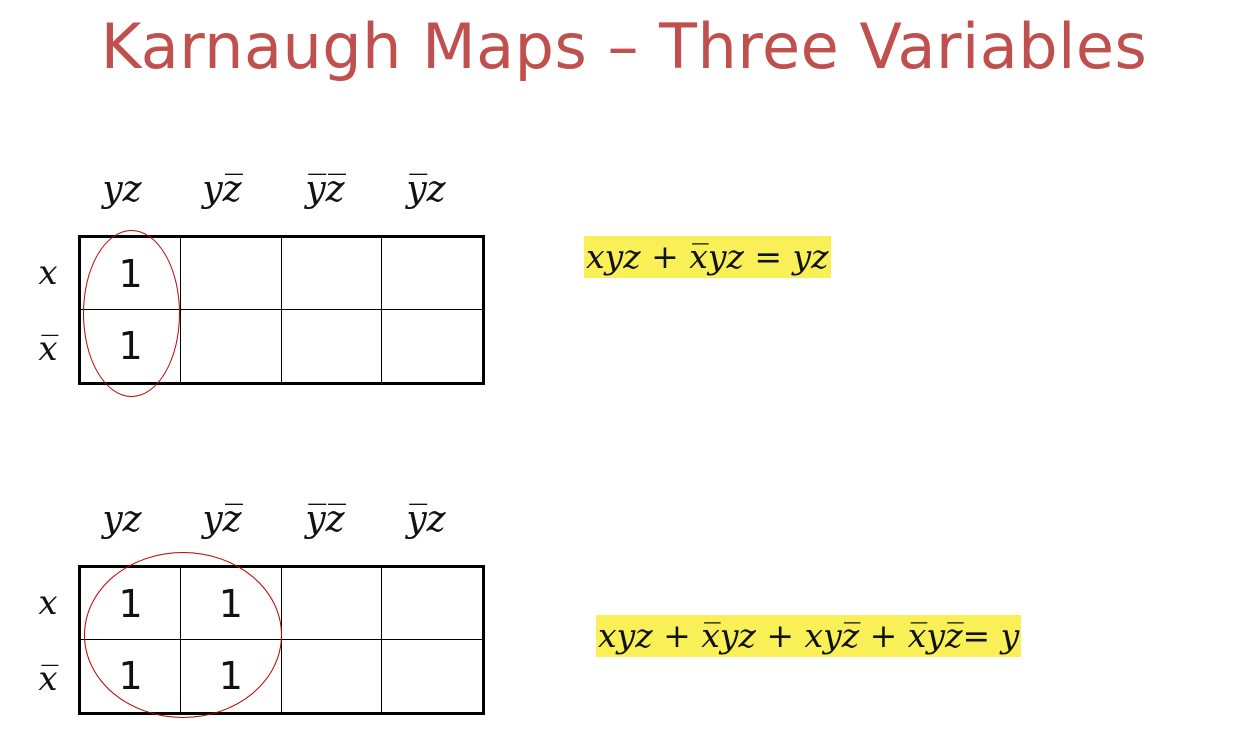 This screenshot has width=1248, height=750. Describe the element at coordinates (624, 46) in the screenshot. I see `page-title: Karnaugh Maps – Three Variables` at that location.